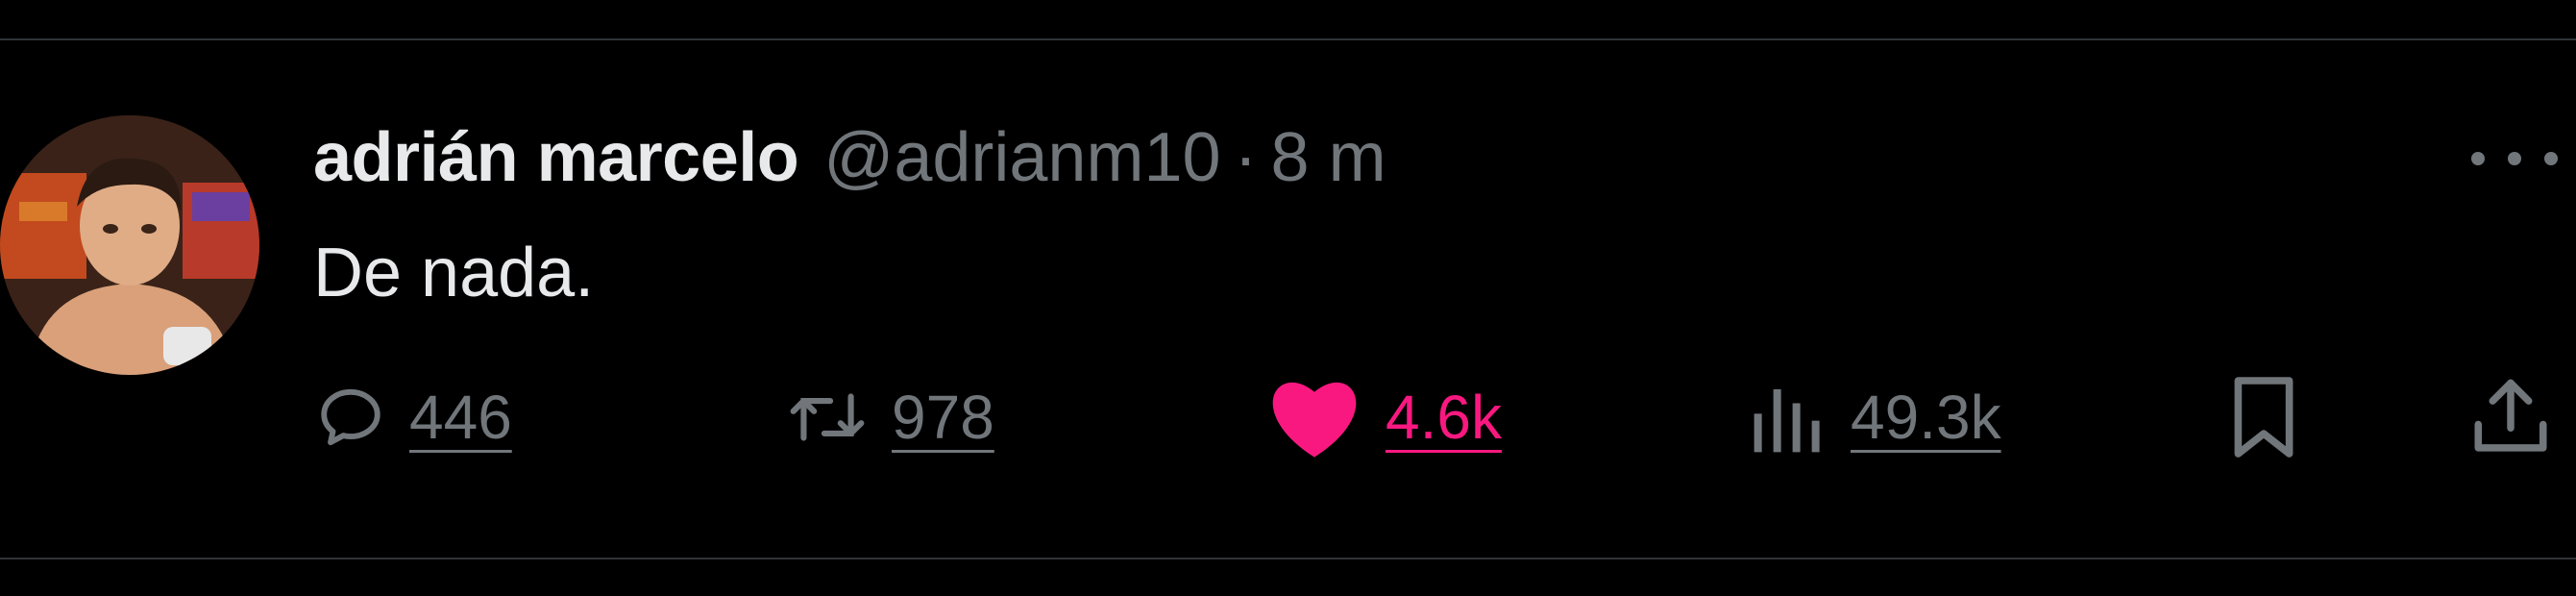  What do you see at coordinates (1787, 420) in the screenshot?
I see `views-icon` at bounding box center [1787, 420].